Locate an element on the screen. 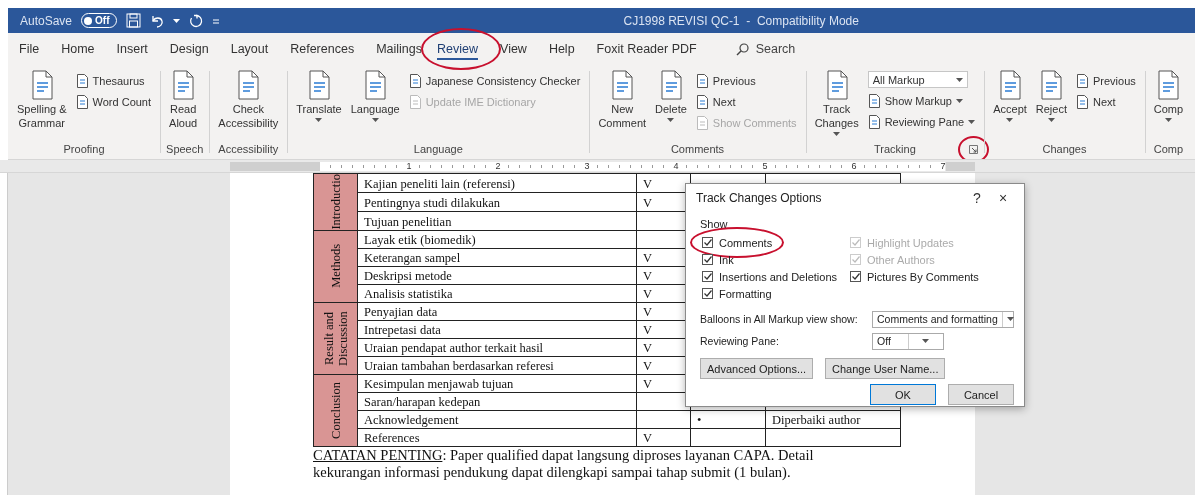 The width and height of the screenshot is (1195, 495). ribbon-tab: File is located at coordinates (29, 49).